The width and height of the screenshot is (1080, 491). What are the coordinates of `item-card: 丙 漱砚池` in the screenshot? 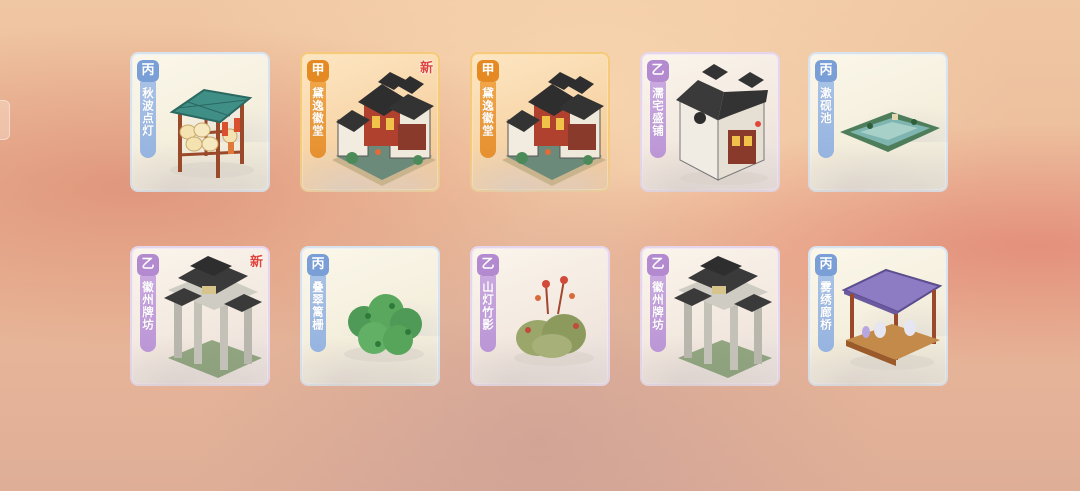 It's located at (878, 122).